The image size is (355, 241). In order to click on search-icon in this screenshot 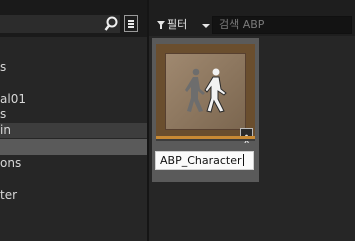, I will do `click(111, 24)`.